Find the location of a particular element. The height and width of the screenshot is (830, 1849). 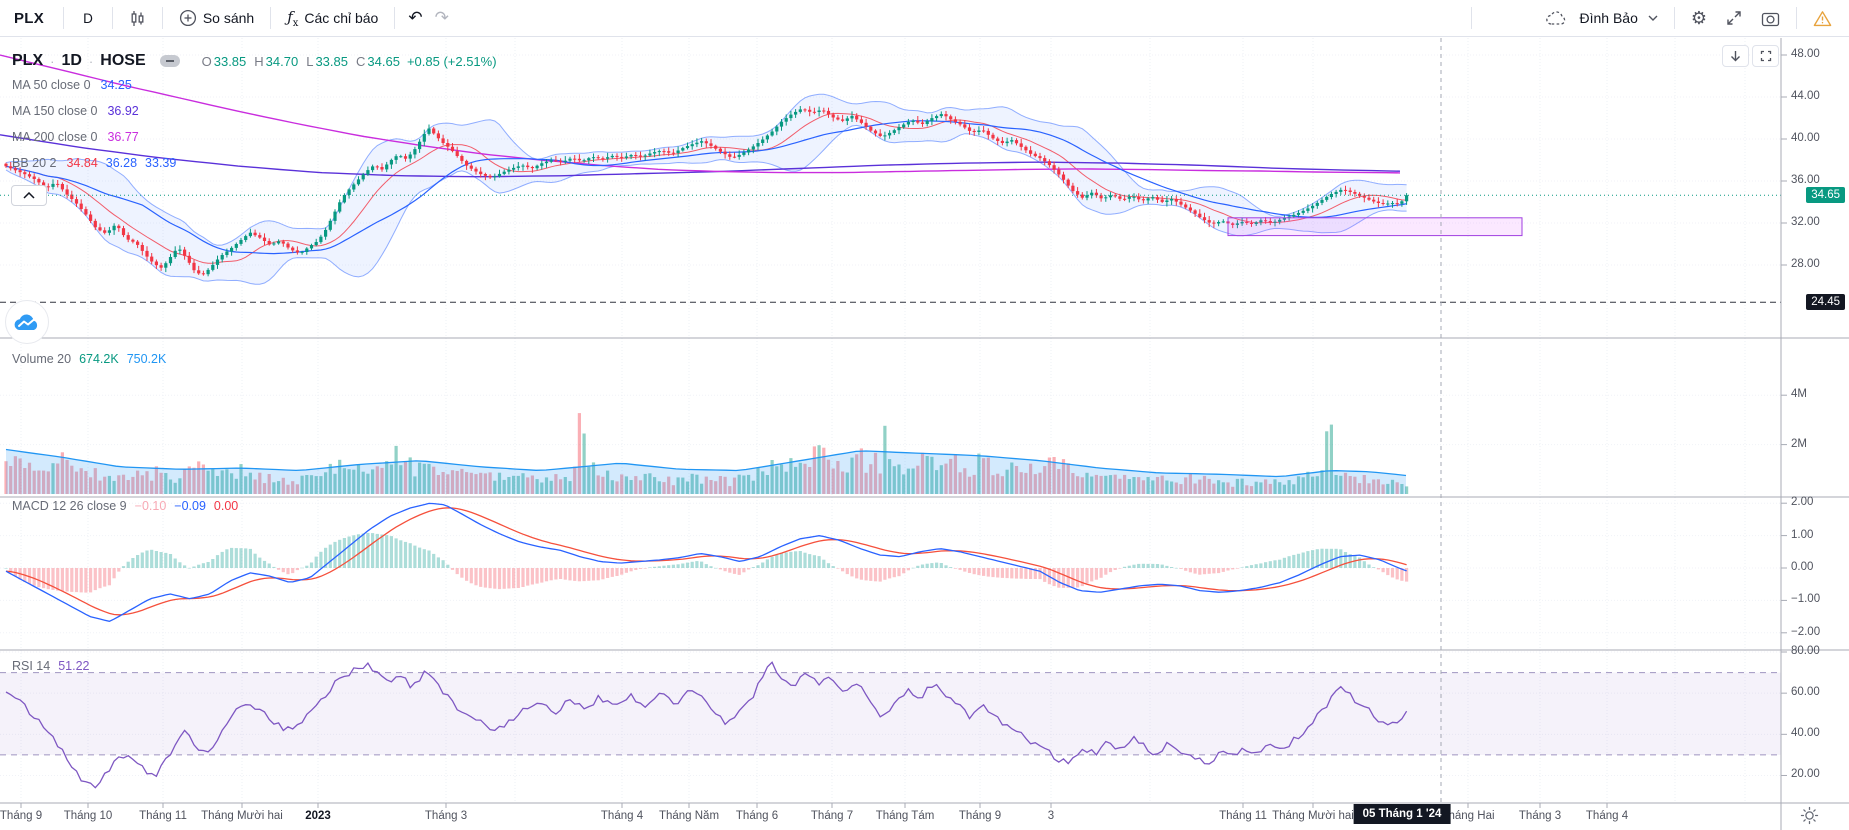

maximize-icon is located at coordinates (1765, 56).